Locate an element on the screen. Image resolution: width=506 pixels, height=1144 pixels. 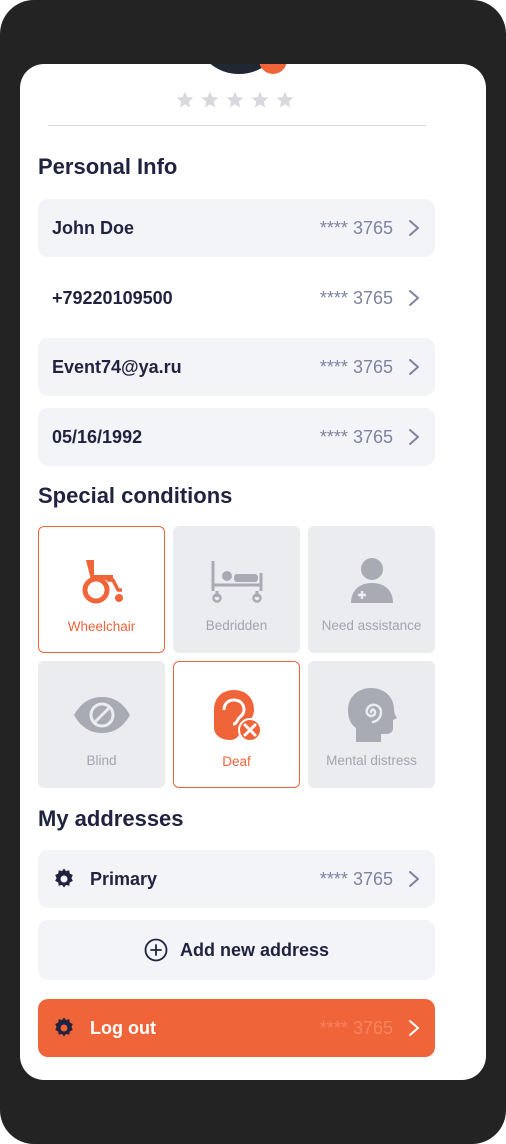
avatar-badge is located at coordinates (273, 69).